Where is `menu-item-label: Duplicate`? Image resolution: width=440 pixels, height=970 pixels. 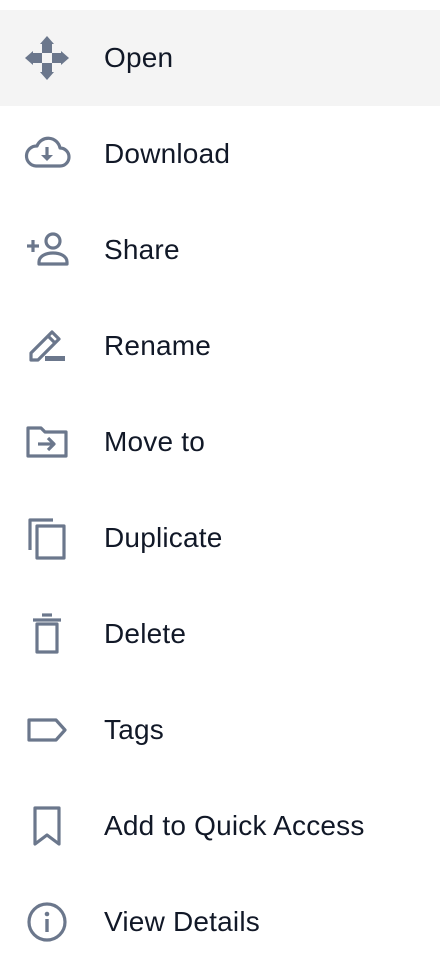
menu-item-label: Duplicate is located at coordinates (163, 537).